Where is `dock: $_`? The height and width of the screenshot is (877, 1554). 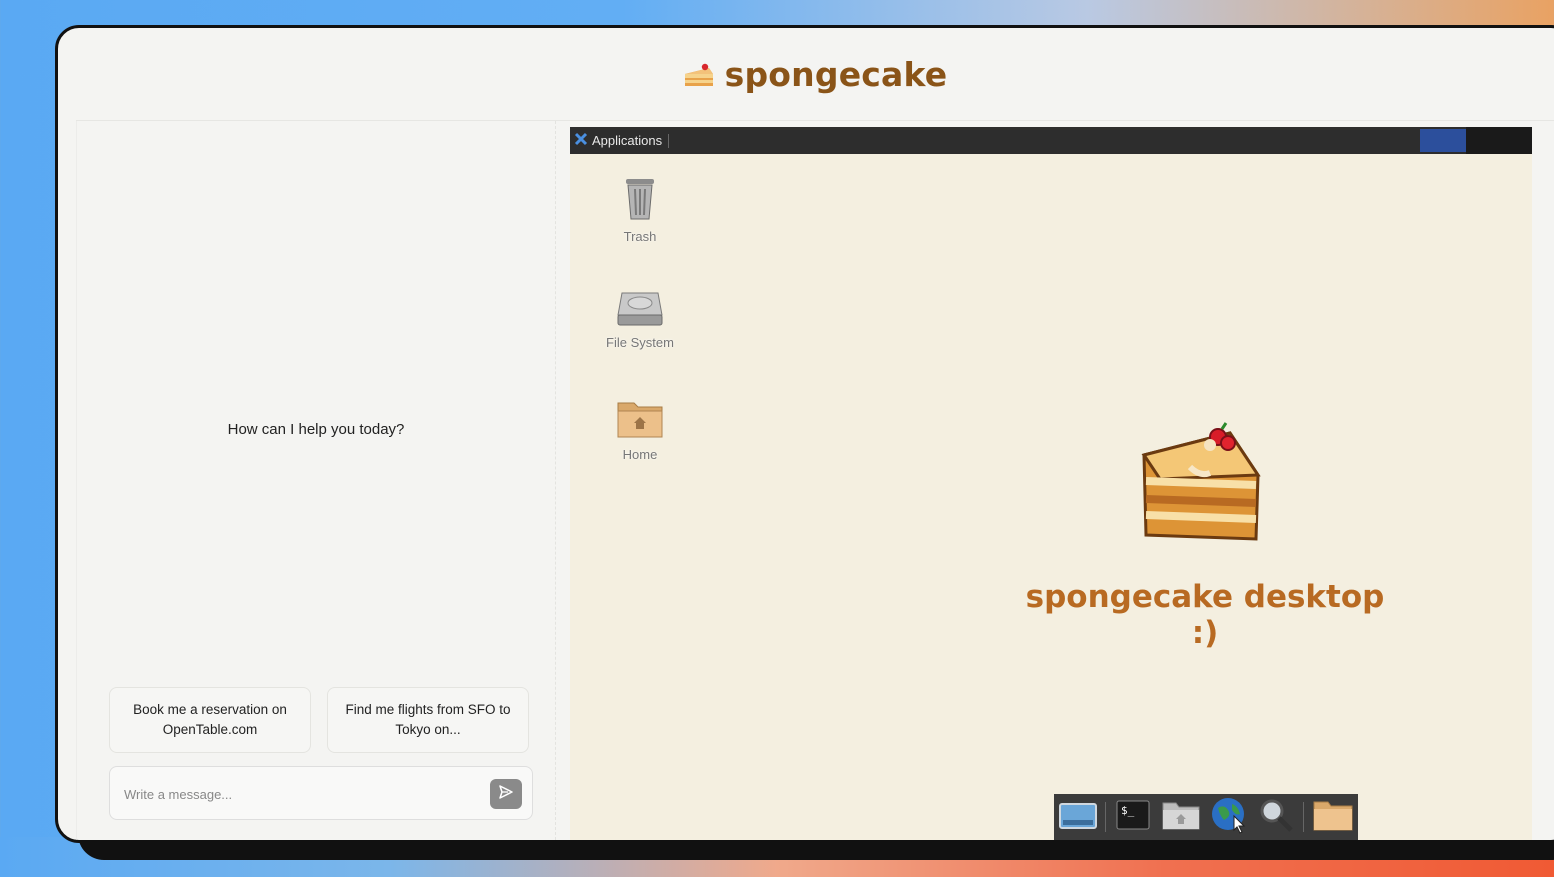 dock: $_ is located at coordinates (1206, 817).